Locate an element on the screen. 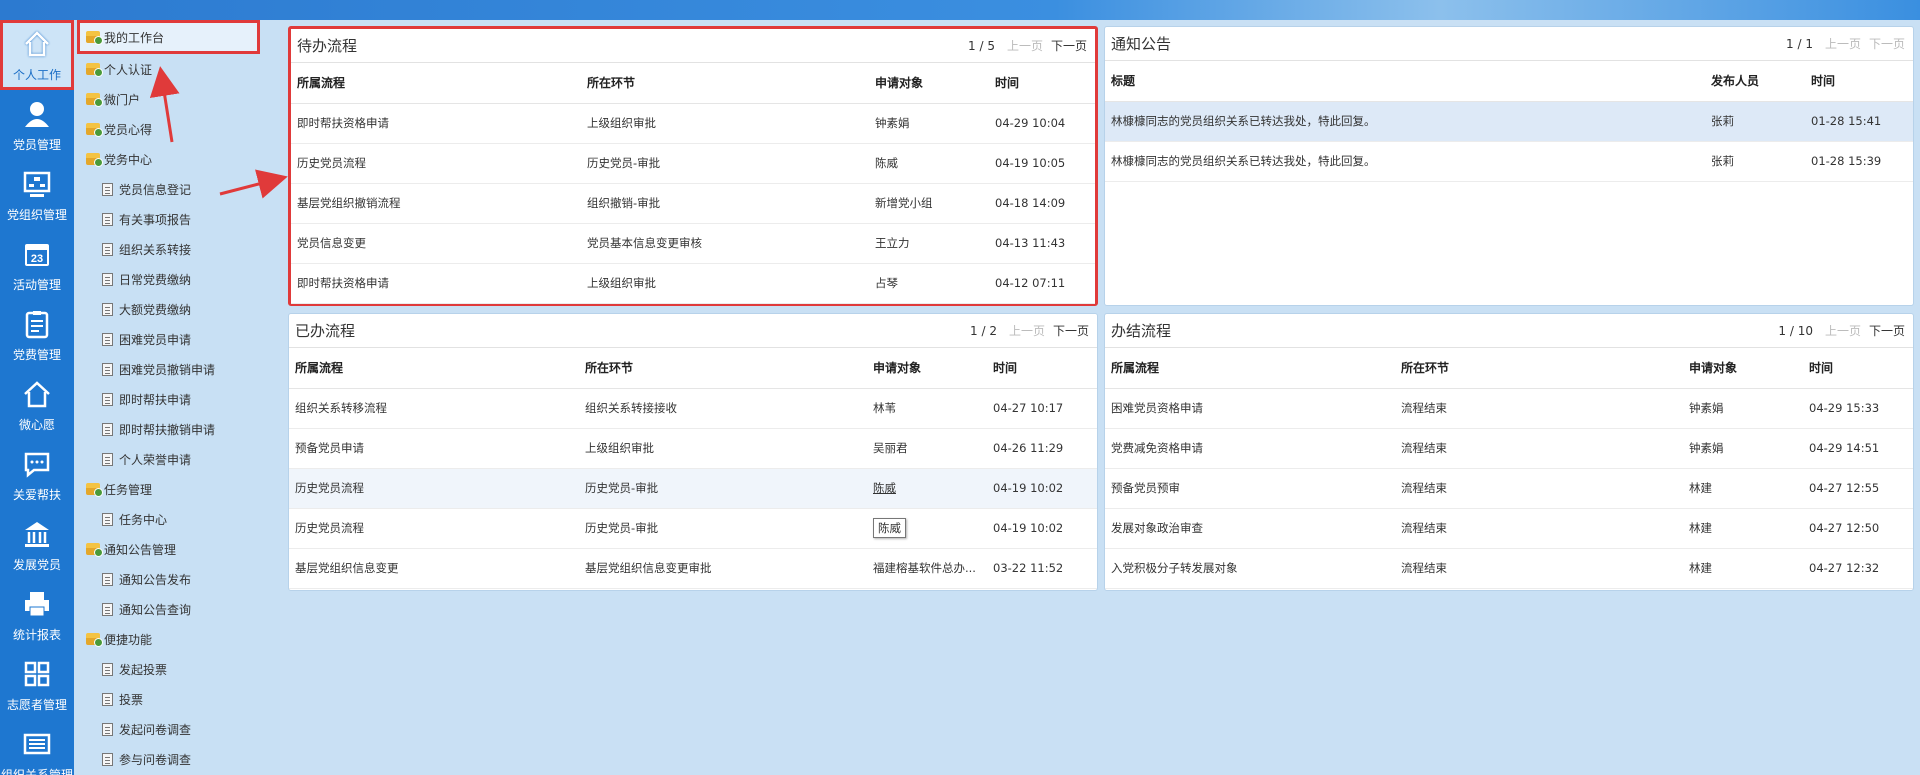 The height and width of the screenshot is (775, 1920). cell-step: 历史党员-审批 is located at coordinates (723, 488).